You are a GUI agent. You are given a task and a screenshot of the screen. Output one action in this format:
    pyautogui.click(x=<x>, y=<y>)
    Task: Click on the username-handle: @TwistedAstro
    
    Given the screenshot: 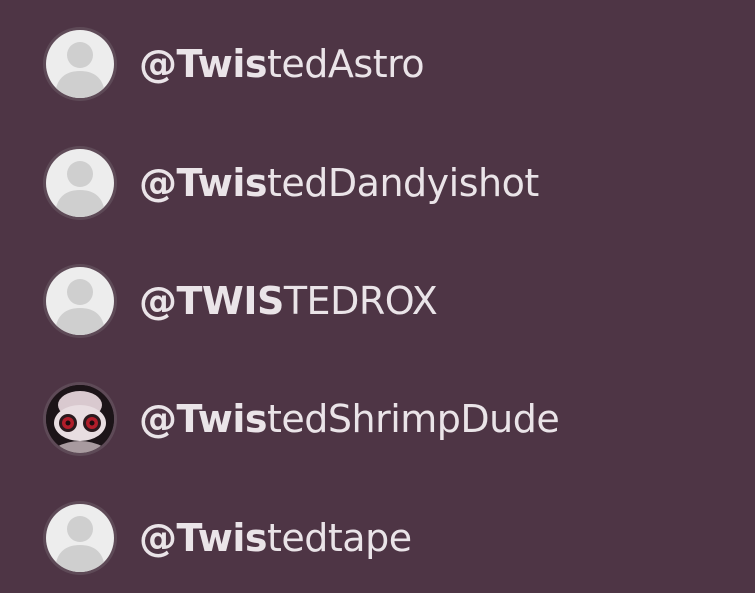 What is the action you would take?
    pyautogui.click(x=282, y=64)
    